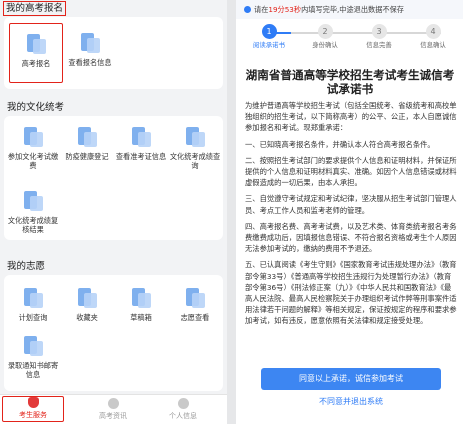  I want to click on plan-query-button: 计划查询, so click(33, 304).